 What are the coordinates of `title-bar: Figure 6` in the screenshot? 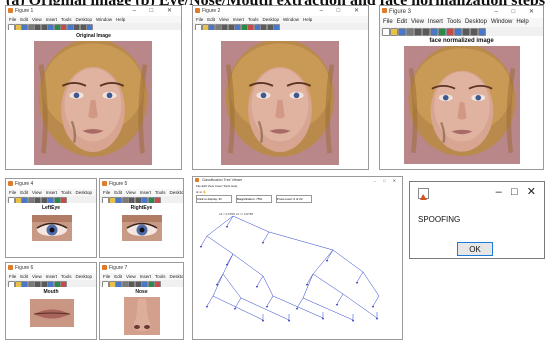 It's located at (51, 268).